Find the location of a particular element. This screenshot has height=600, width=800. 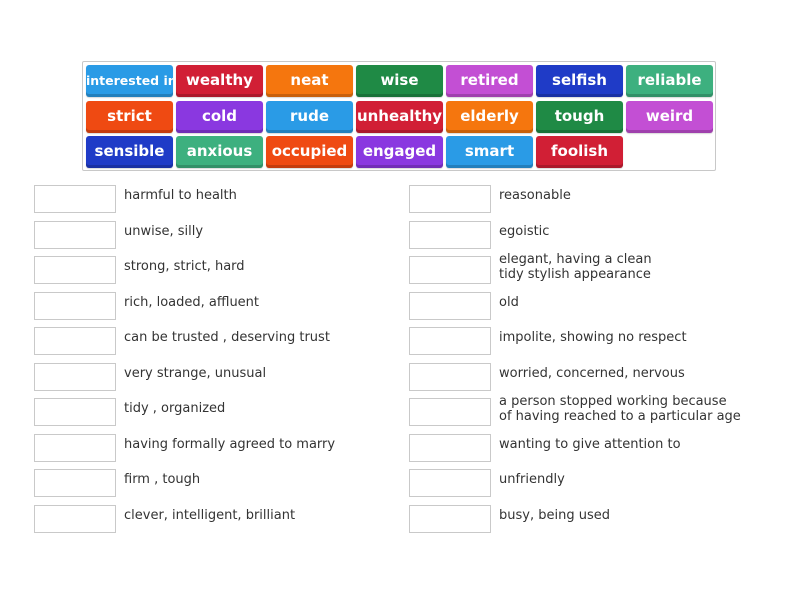

word-tile: occupied is located at coordinates (309, 152).